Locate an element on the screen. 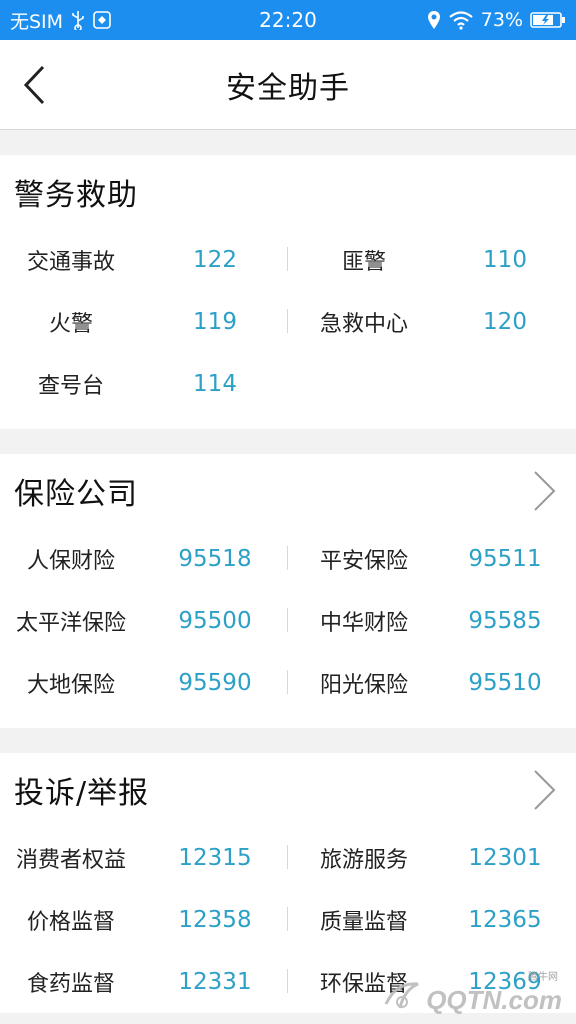 The width and height of the screenshot is (576, 1024). contact-name: 中华财险 is located at coordinates (363, 623).